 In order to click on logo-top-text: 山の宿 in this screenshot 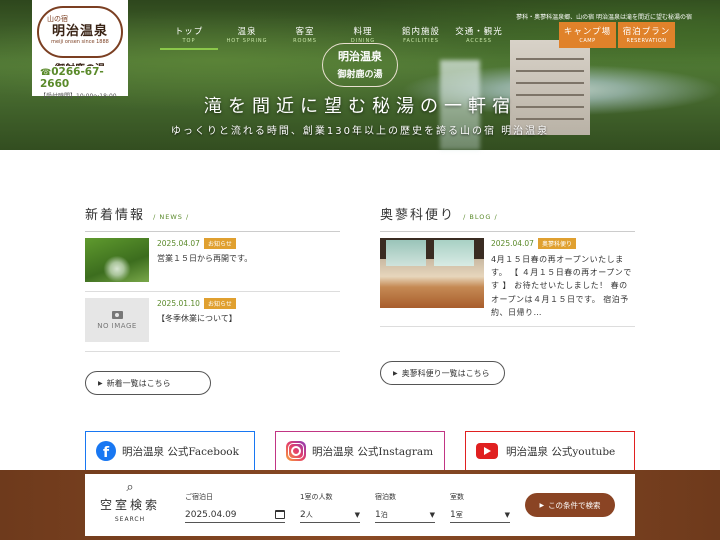, I will do `click(57, 19)`.